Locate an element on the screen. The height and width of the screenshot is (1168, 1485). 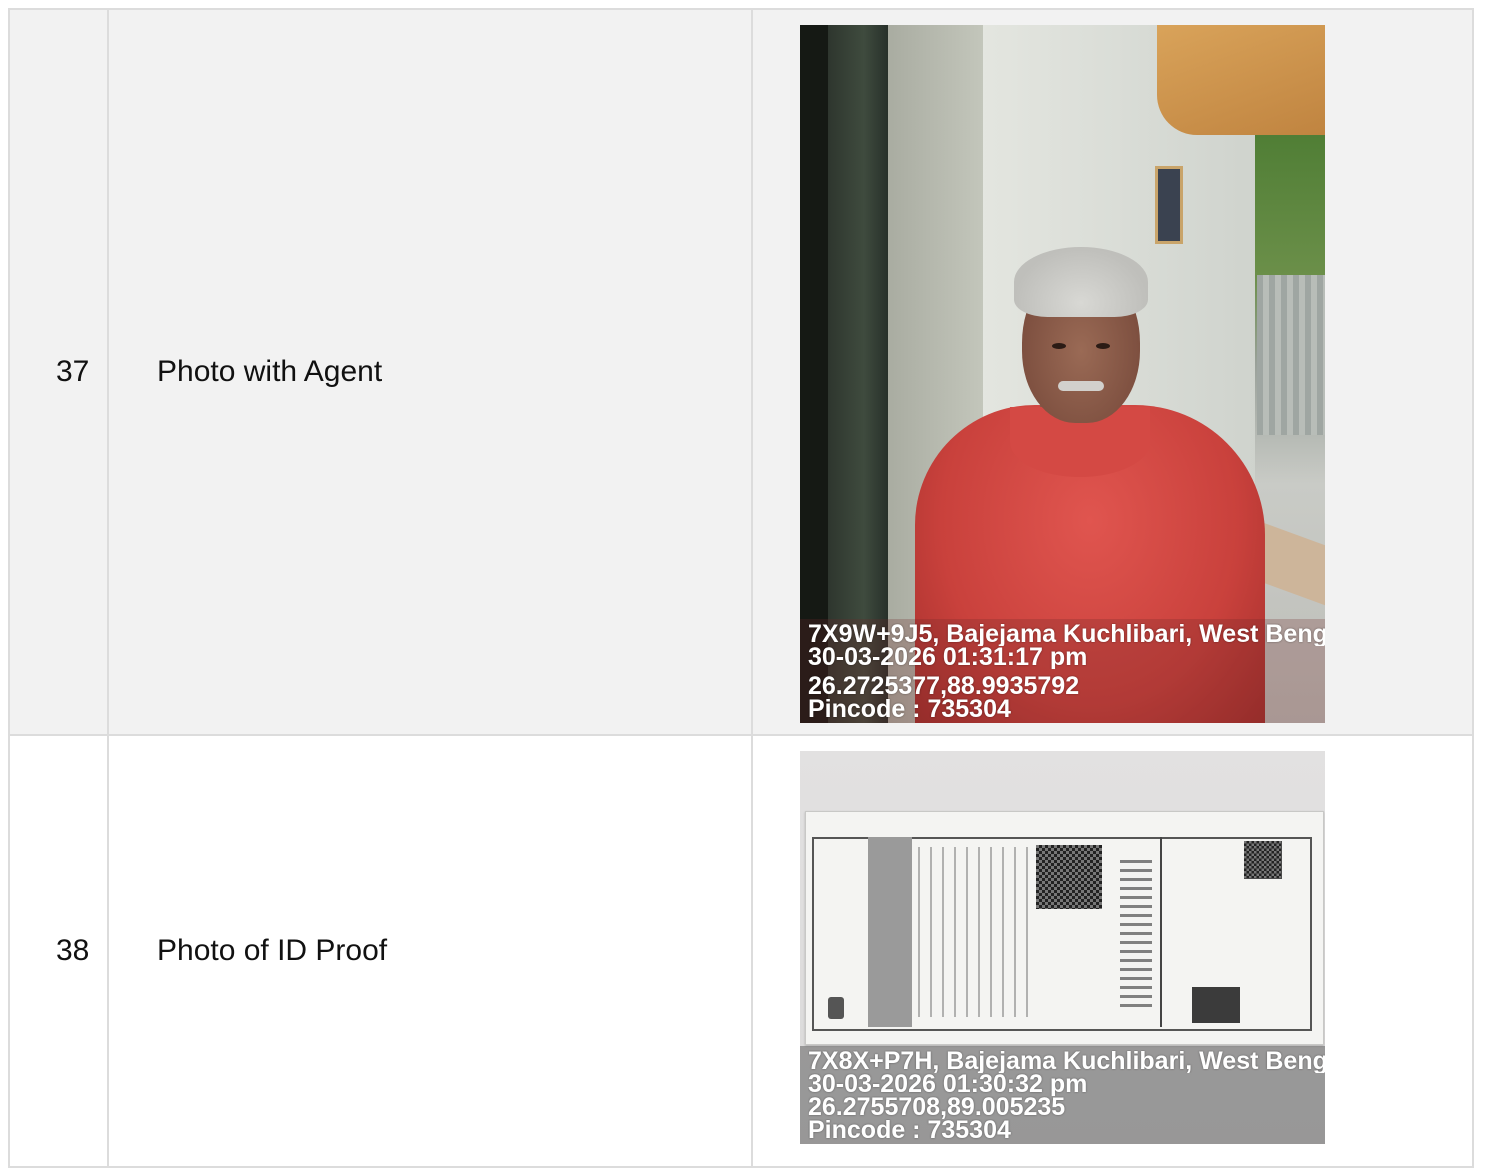
geotag-coordinates: 26.2755708,89.005235 is located at coordinates (937, 1107).